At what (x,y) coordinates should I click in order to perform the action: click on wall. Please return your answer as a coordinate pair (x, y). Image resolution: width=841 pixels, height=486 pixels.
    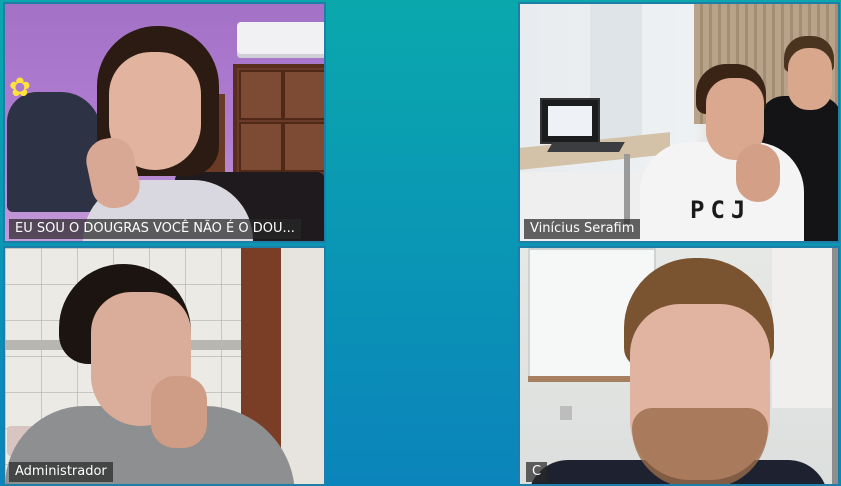
    Looking at the image, I should click on (802, 328).